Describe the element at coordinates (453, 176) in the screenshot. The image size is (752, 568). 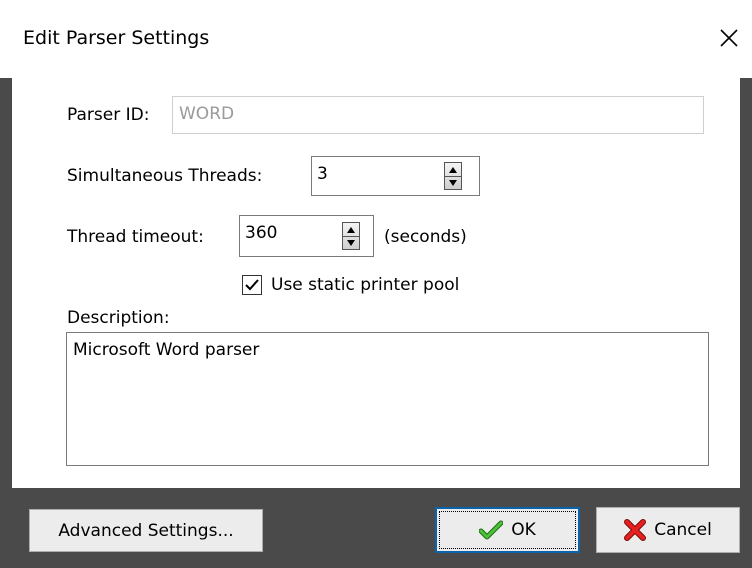
I see `threads-spinner` at that location.